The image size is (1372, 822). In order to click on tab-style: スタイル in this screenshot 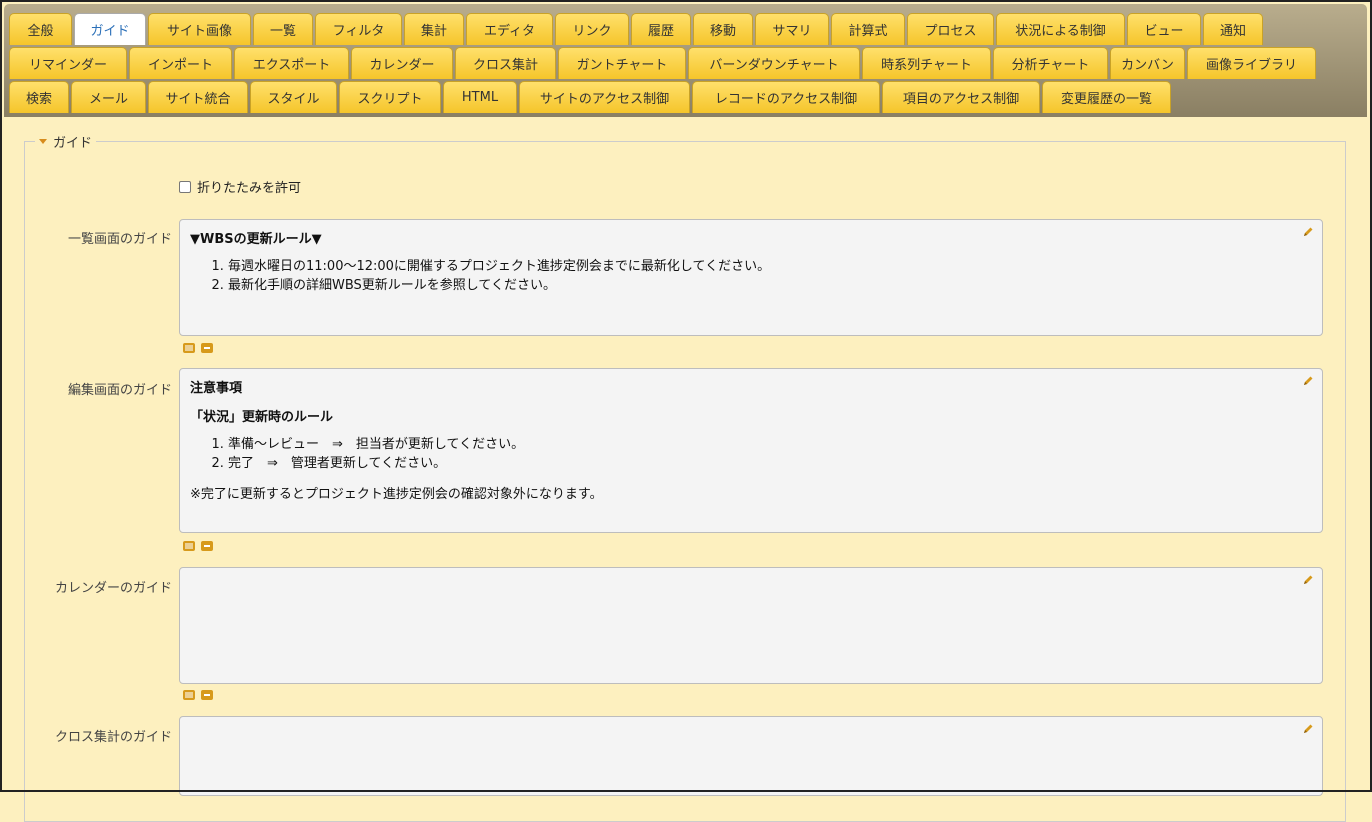, I will do `click(293, 97)`.